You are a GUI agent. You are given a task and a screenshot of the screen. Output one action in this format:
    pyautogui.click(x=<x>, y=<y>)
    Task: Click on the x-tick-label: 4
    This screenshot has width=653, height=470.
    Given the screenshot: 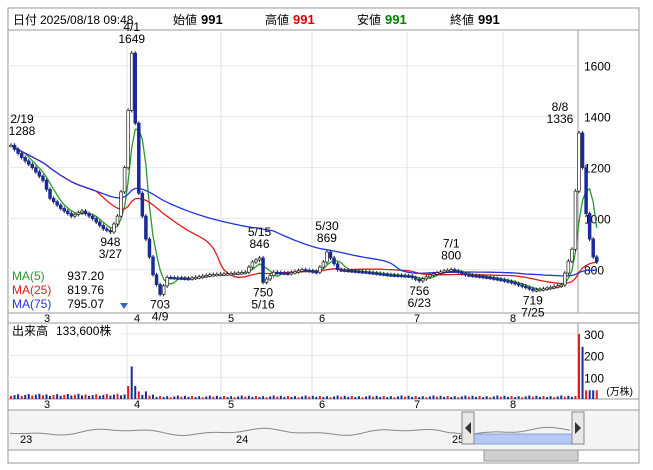 What is the action you would take?
    pyautogui.click(x=137, y=319)
    